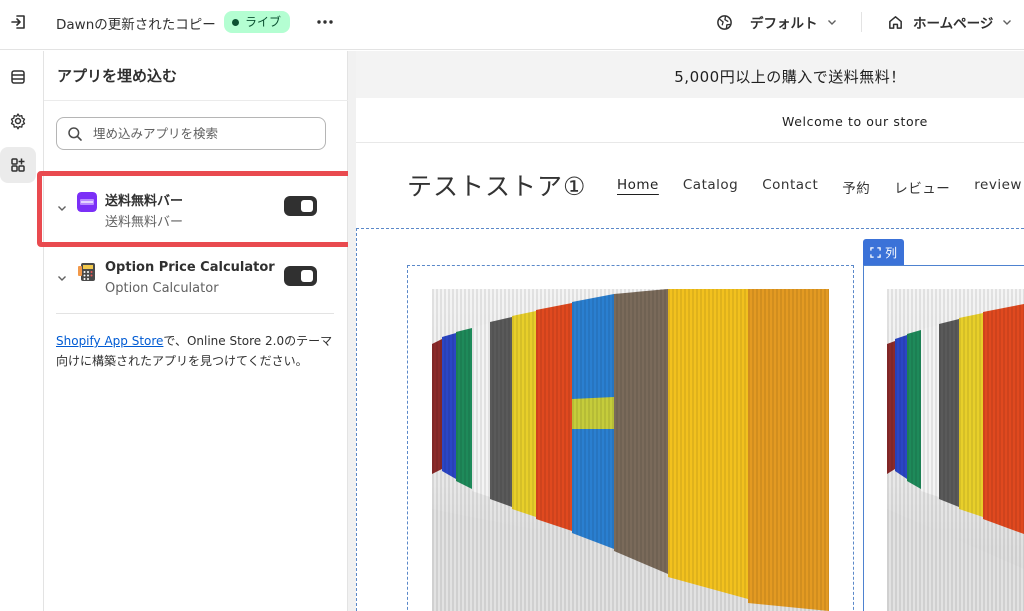  What do you see at coordinates (512, 25) in the screenshot?
I see `top-bar: Dawnの更新されたコピー ライブ デフォルト ホームページ` at bounding box center [512, 25].